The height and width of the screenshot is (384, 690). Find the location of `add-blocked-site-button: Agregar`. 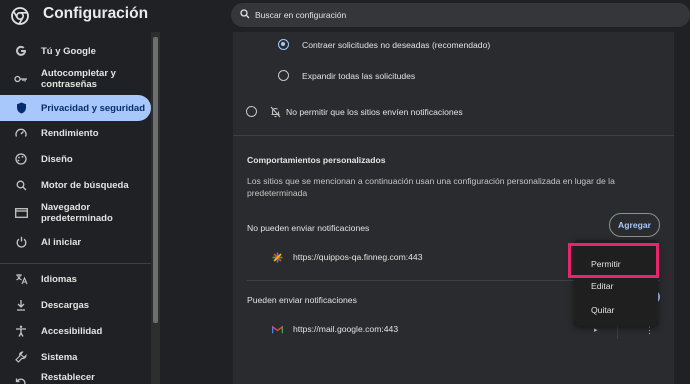

add-blocked-site-button: Agregar is located at coordinates (634, 225).